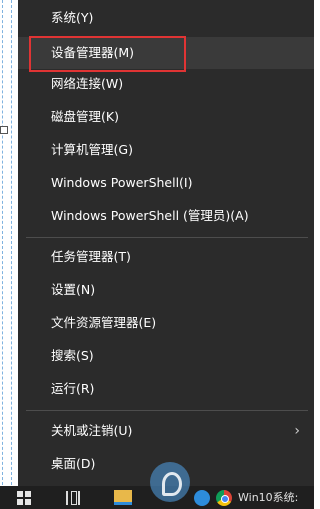  Describe the element at coordinates (123, 497) in the screenshot. I see `file-explorer-icon` at that location.